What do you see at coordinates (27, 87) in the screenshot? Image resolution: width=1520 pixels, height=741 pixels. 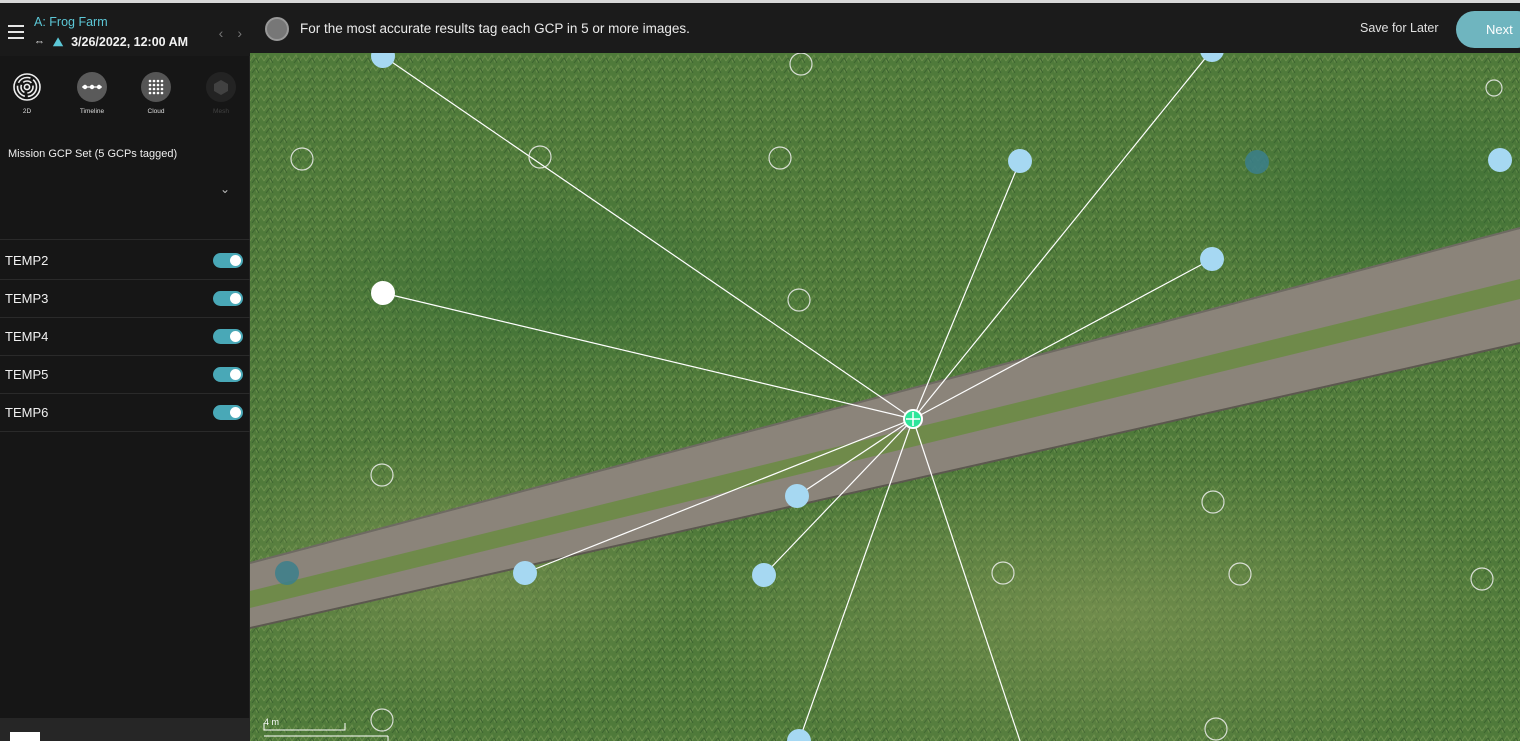 I see `fingerprint-icon` at bounding box center [27, 87].